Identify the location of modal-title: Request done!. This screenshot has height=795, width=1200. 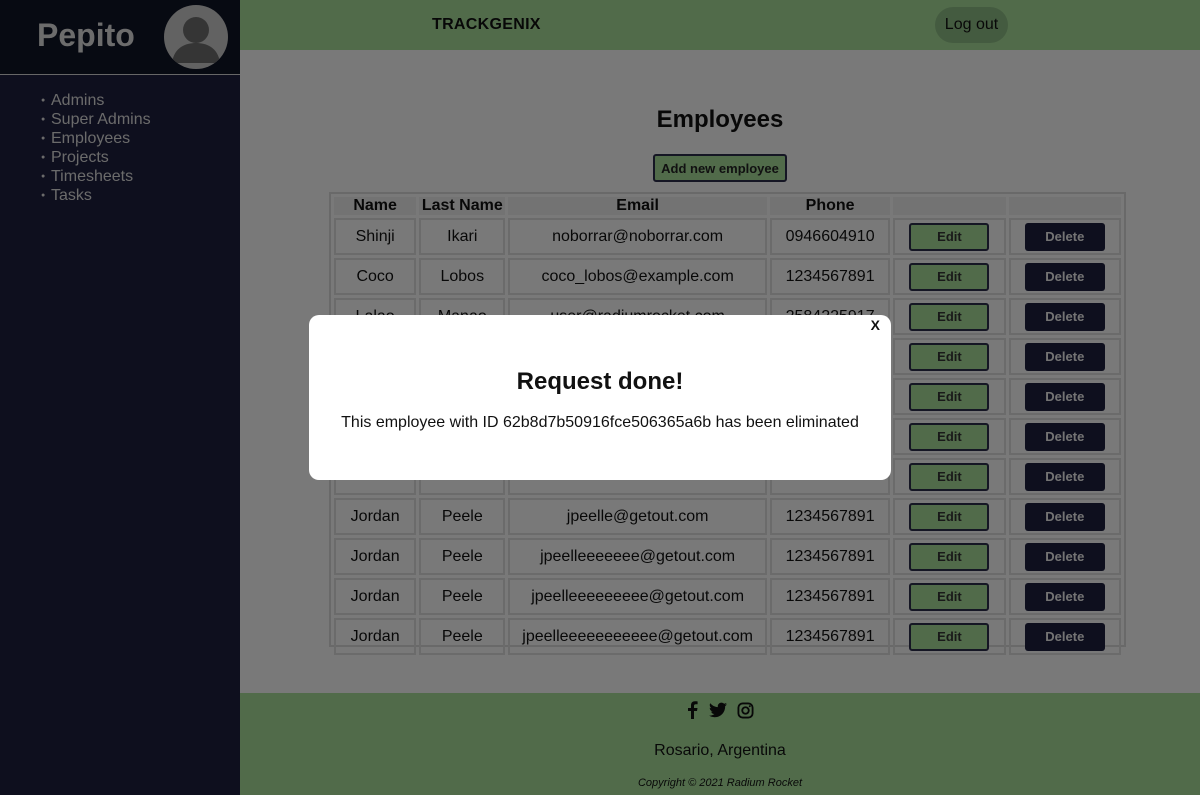
(600, 381).